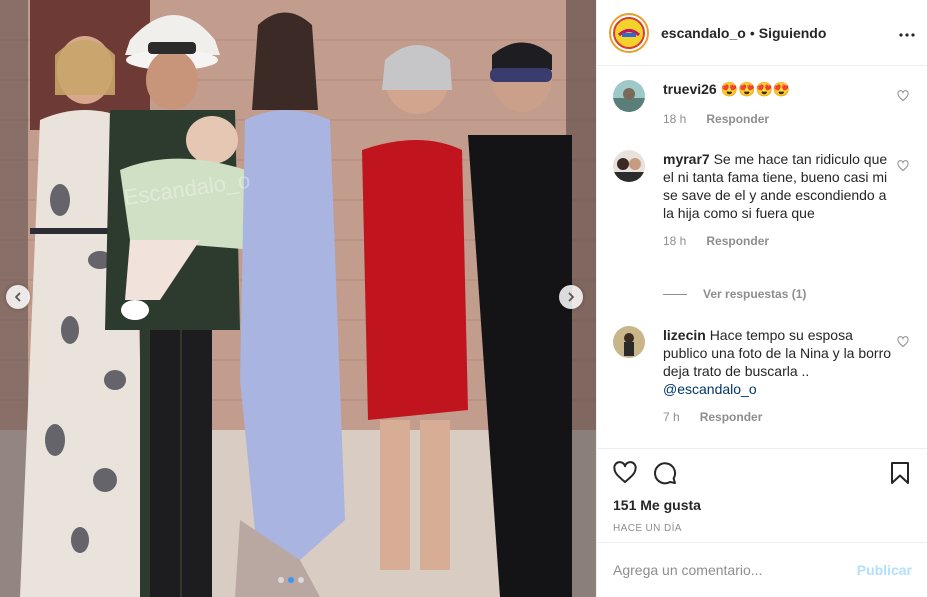  What do you see at coordinates (793, 33) in the screenshot?
I see `follow-status-button: Siguiendo` at bounding box center [793, 33].